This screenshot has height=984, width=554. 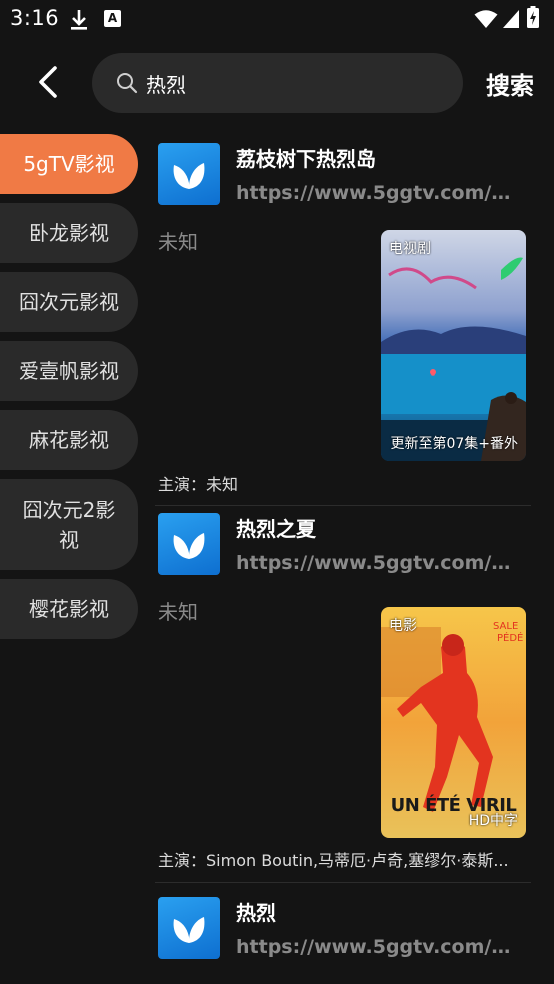 I want to click on back-button, so click(x=48, y=82).